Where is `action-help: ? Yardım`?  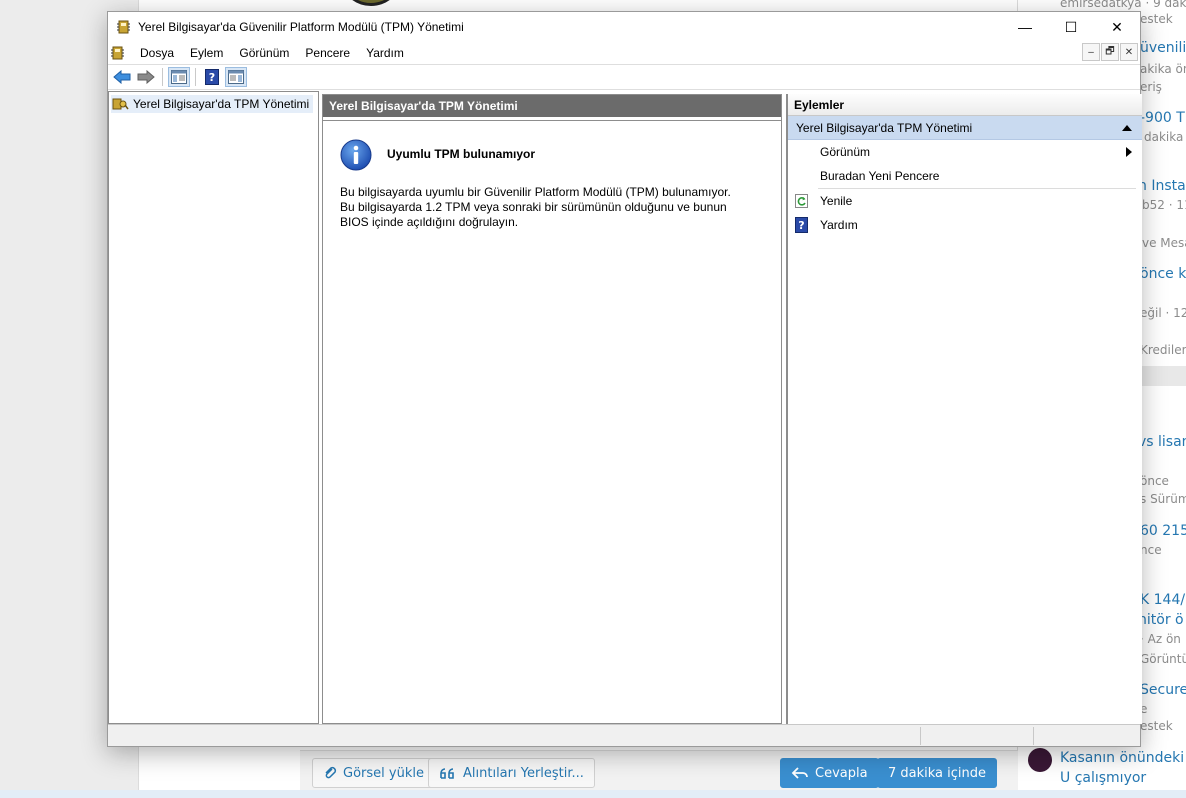 action-help: ? Yardım is located at coordinates (965, 225).